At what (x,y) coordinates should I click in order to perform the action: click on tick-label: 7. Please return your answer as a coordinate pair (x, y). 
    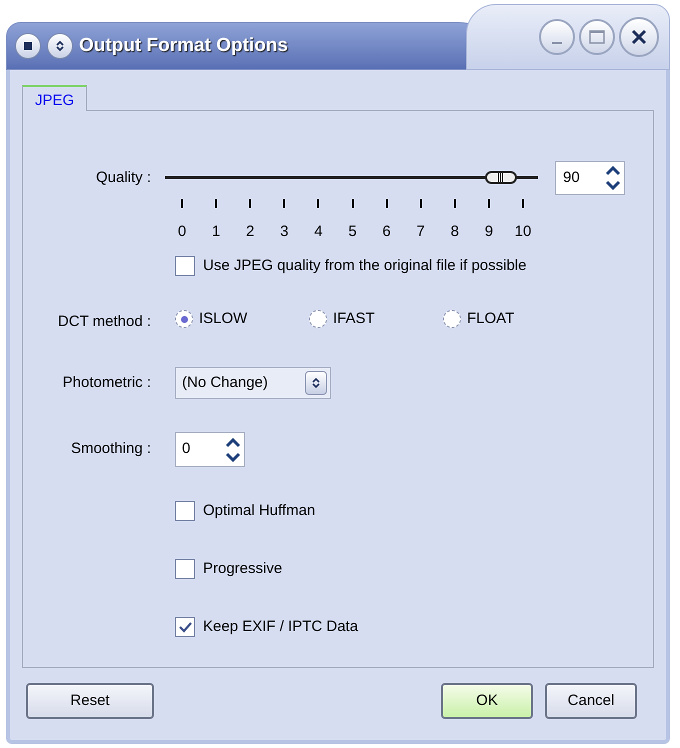
    Looking at the image, I should click on (420, 232).